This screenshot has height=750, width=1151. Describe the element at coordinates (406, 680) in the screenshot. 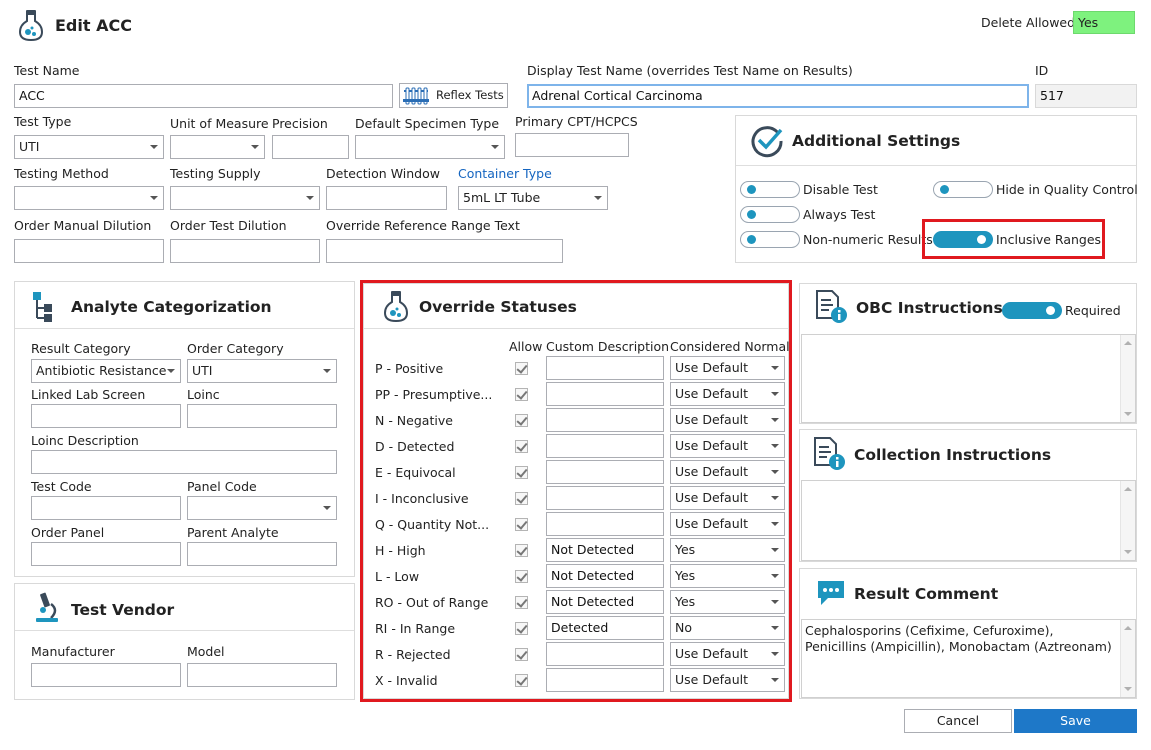

I see `status-name: X - Invalid` at that location.